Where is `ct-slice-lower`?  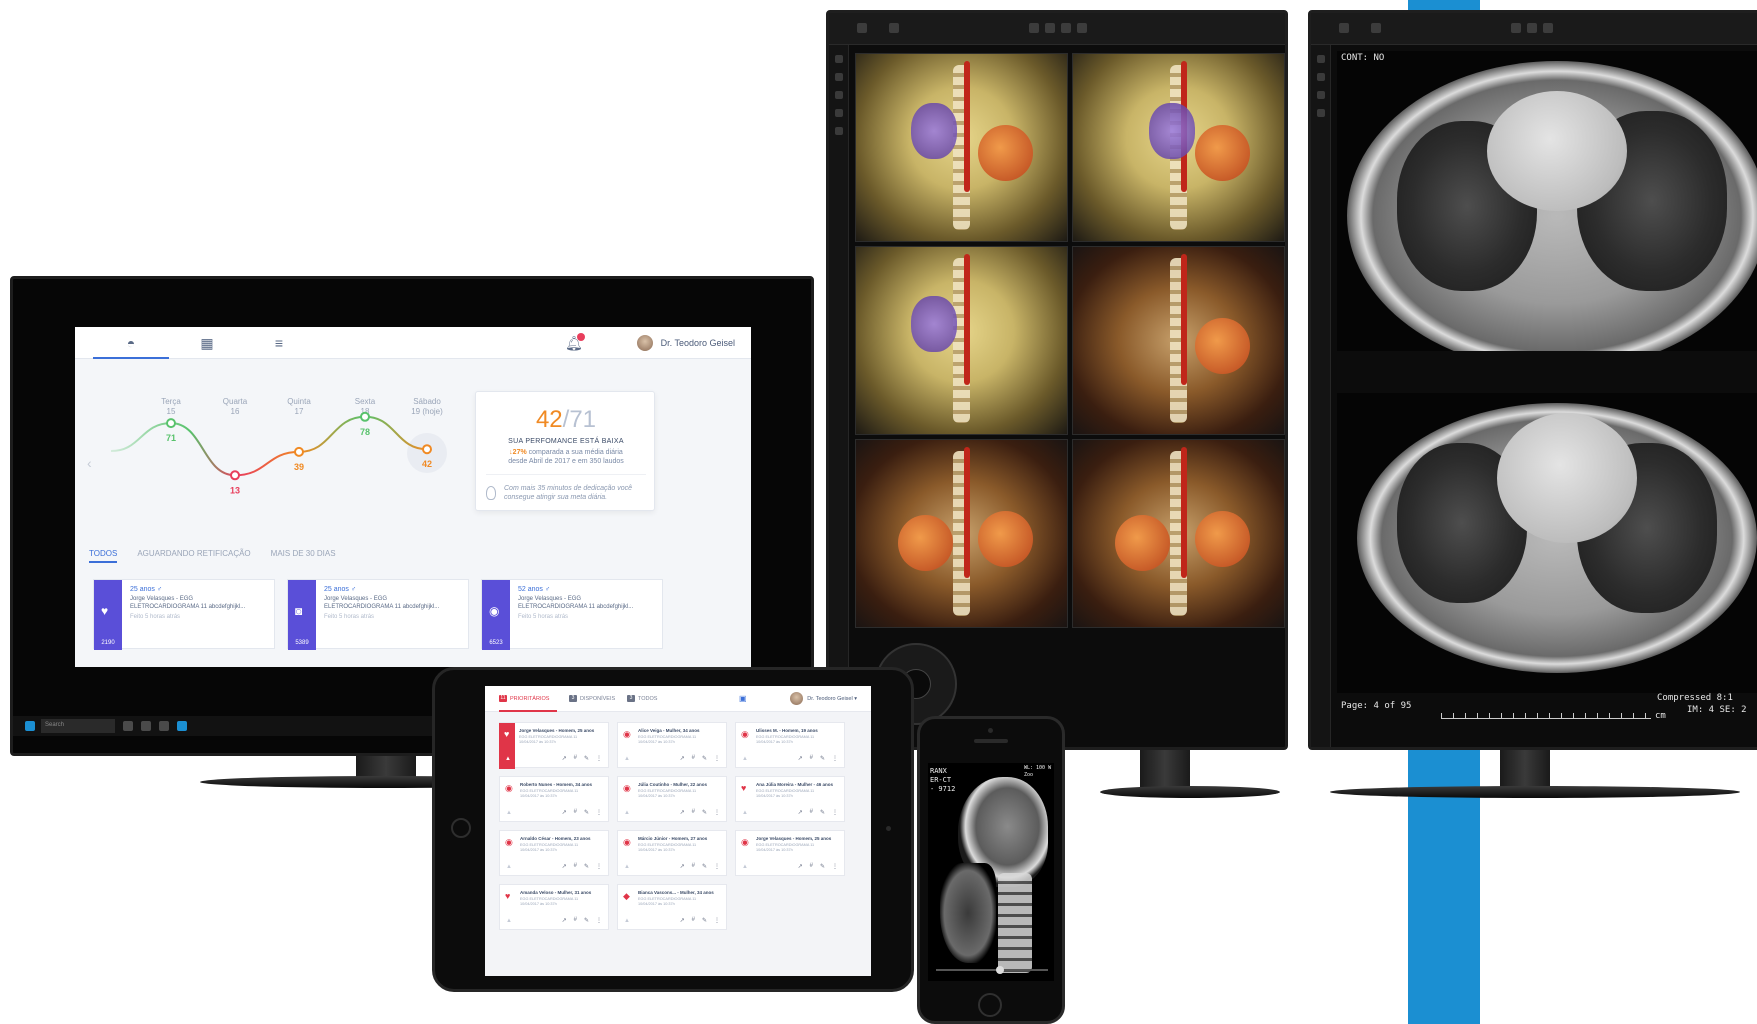 ct-slice-lower is located at coordinates (1547, 543).